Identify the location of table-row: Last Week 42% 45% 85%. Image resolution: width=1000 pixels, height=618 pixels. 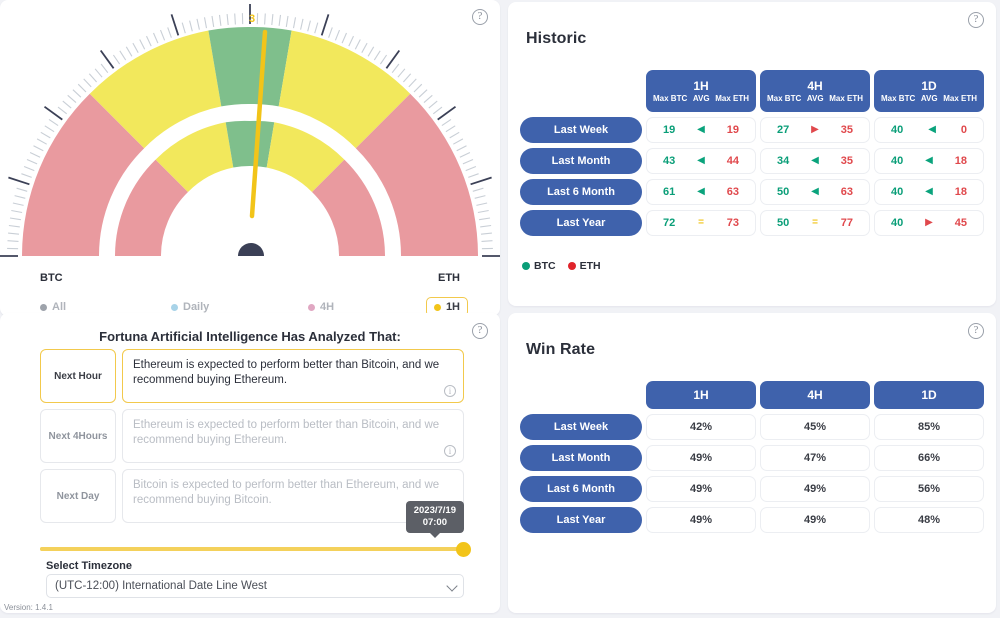
(752, 427).